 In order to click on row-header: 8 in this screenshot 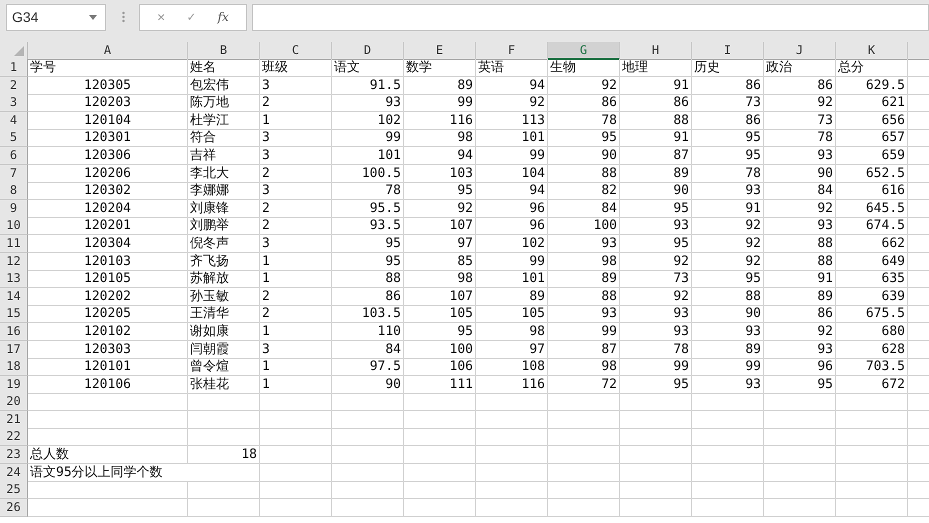, I will do `click(14, 191)`.